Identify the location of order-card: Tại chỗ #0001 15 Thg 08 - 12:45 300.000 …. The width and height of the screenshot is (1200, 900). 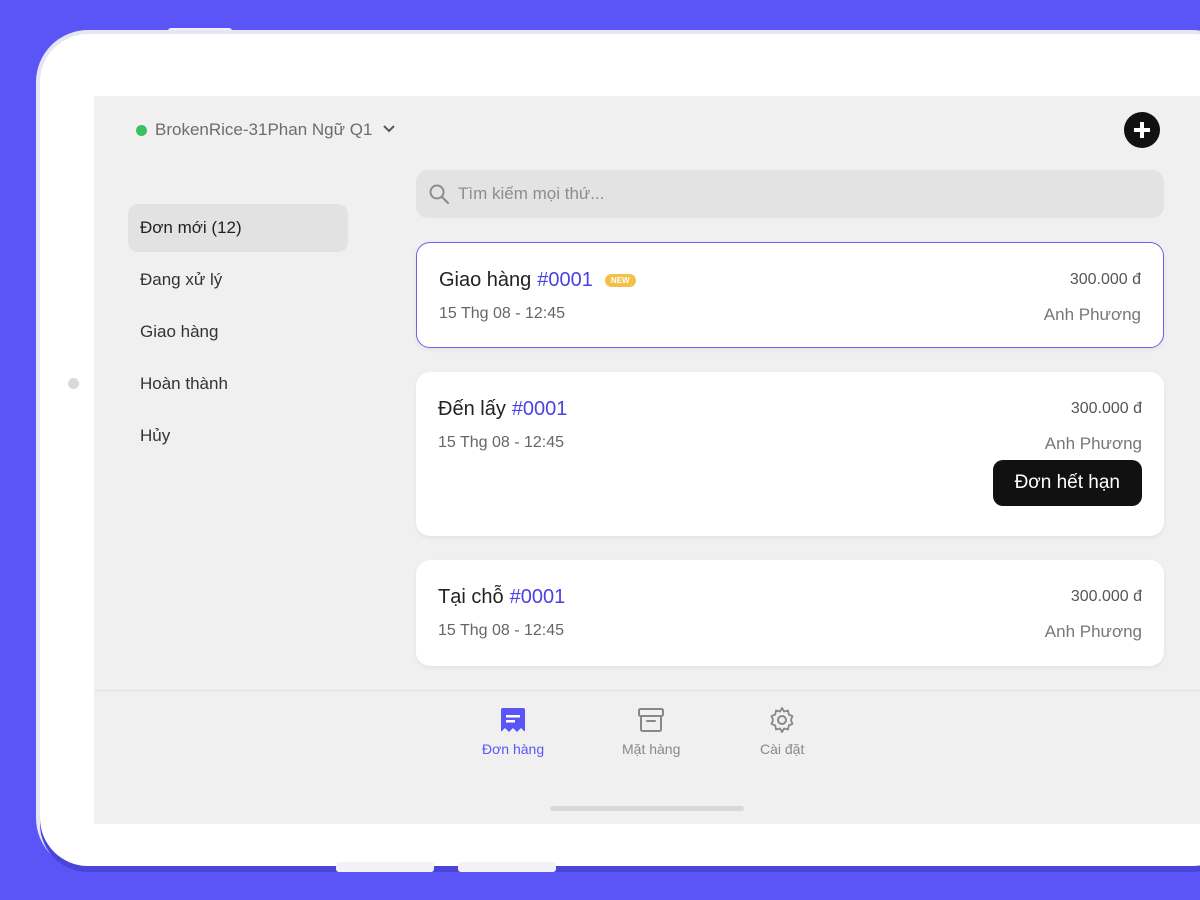
(790, 613).